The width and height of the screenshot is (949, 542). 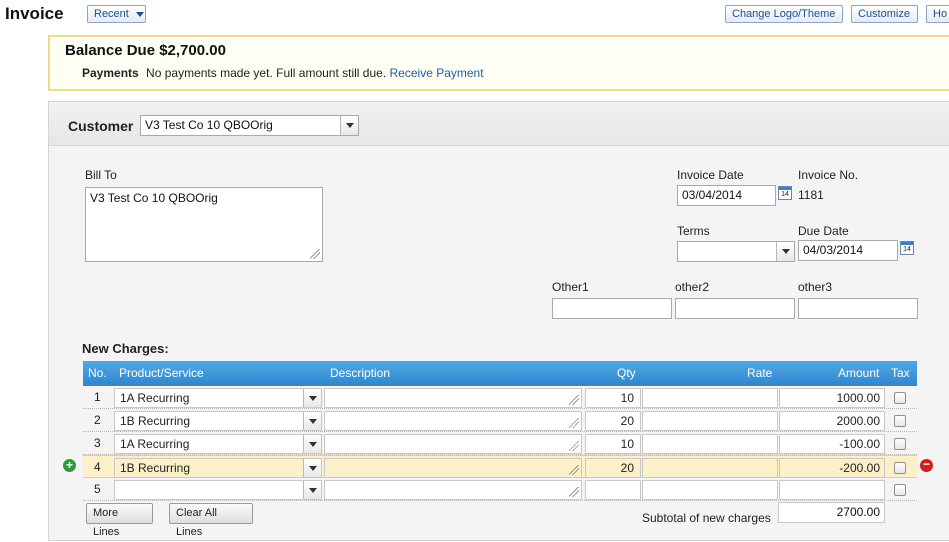 What do you see at coordinates (101, 175) in the screenshot?
I see `bill-to-label: Bill To` at bounding box center [101, 175].